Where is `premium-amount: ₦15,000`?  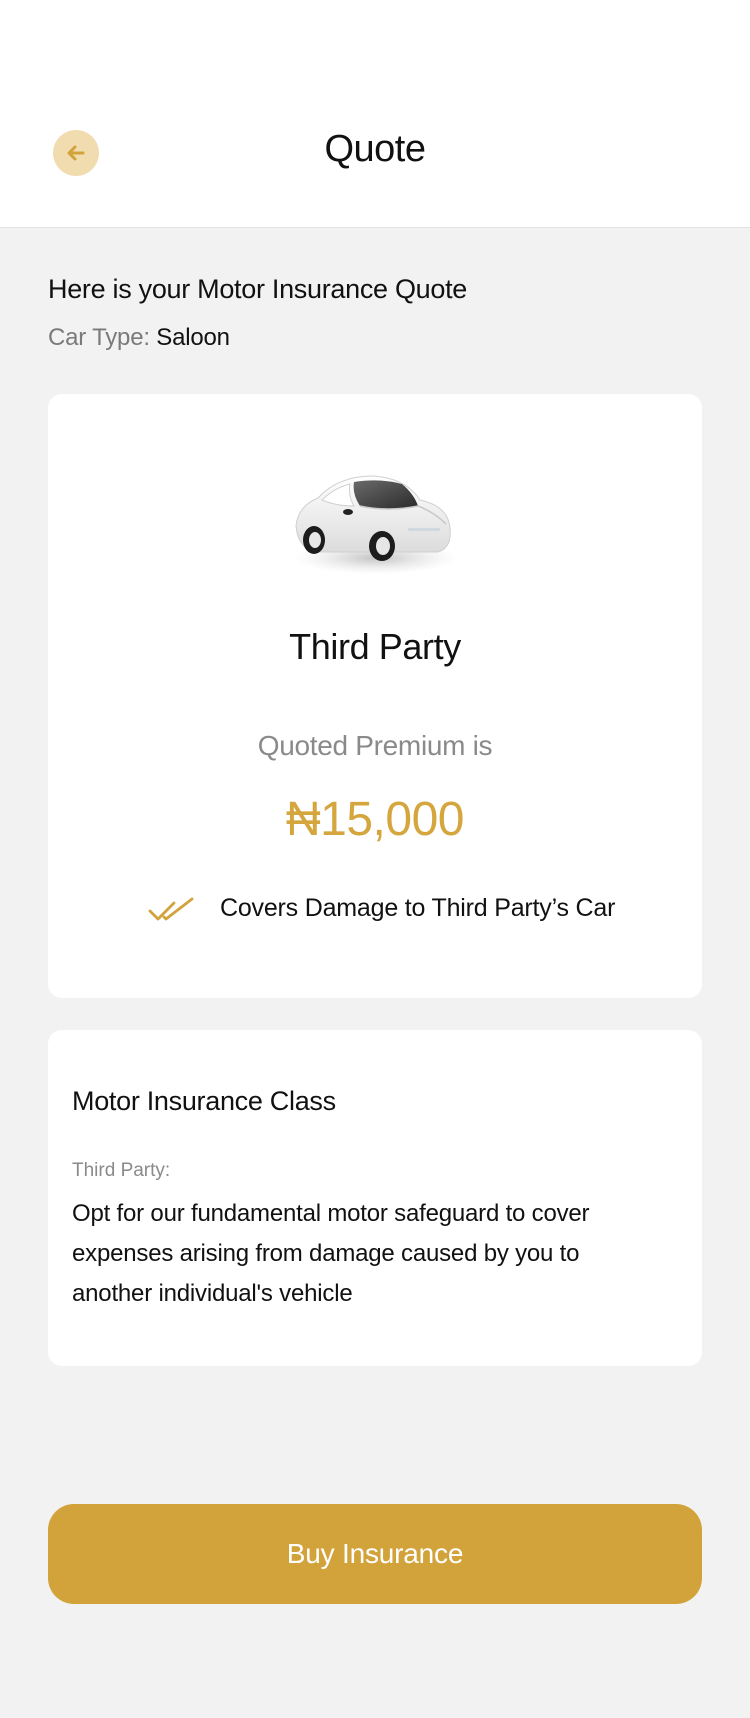
premium-amount: ₦15,000 is located at coordinates (375, 819).